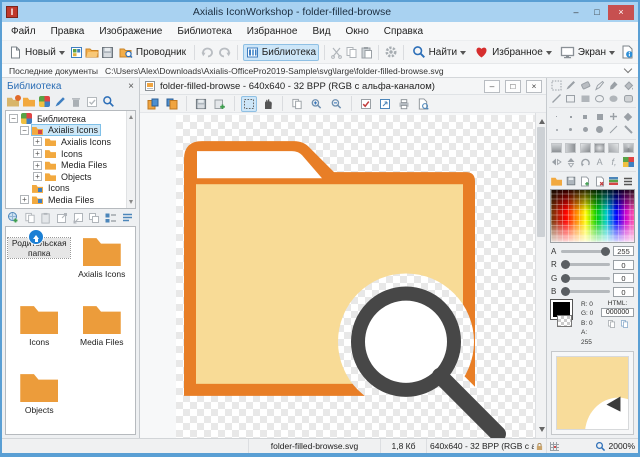 The height and width of the screenshot is (457, 640). Describe the element at coordinates (621, 12) in the screenshot. I see `close-button: ×` at that location.